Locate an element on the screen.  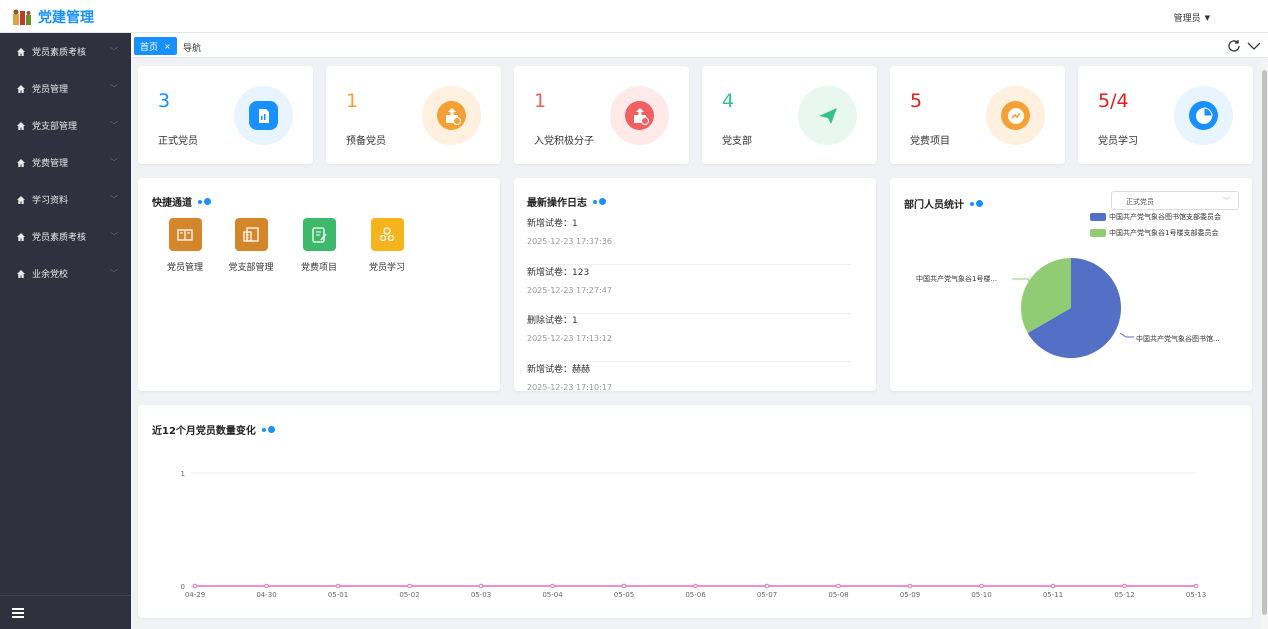
chevron-down-icon is located at coordinates (1254, 46).